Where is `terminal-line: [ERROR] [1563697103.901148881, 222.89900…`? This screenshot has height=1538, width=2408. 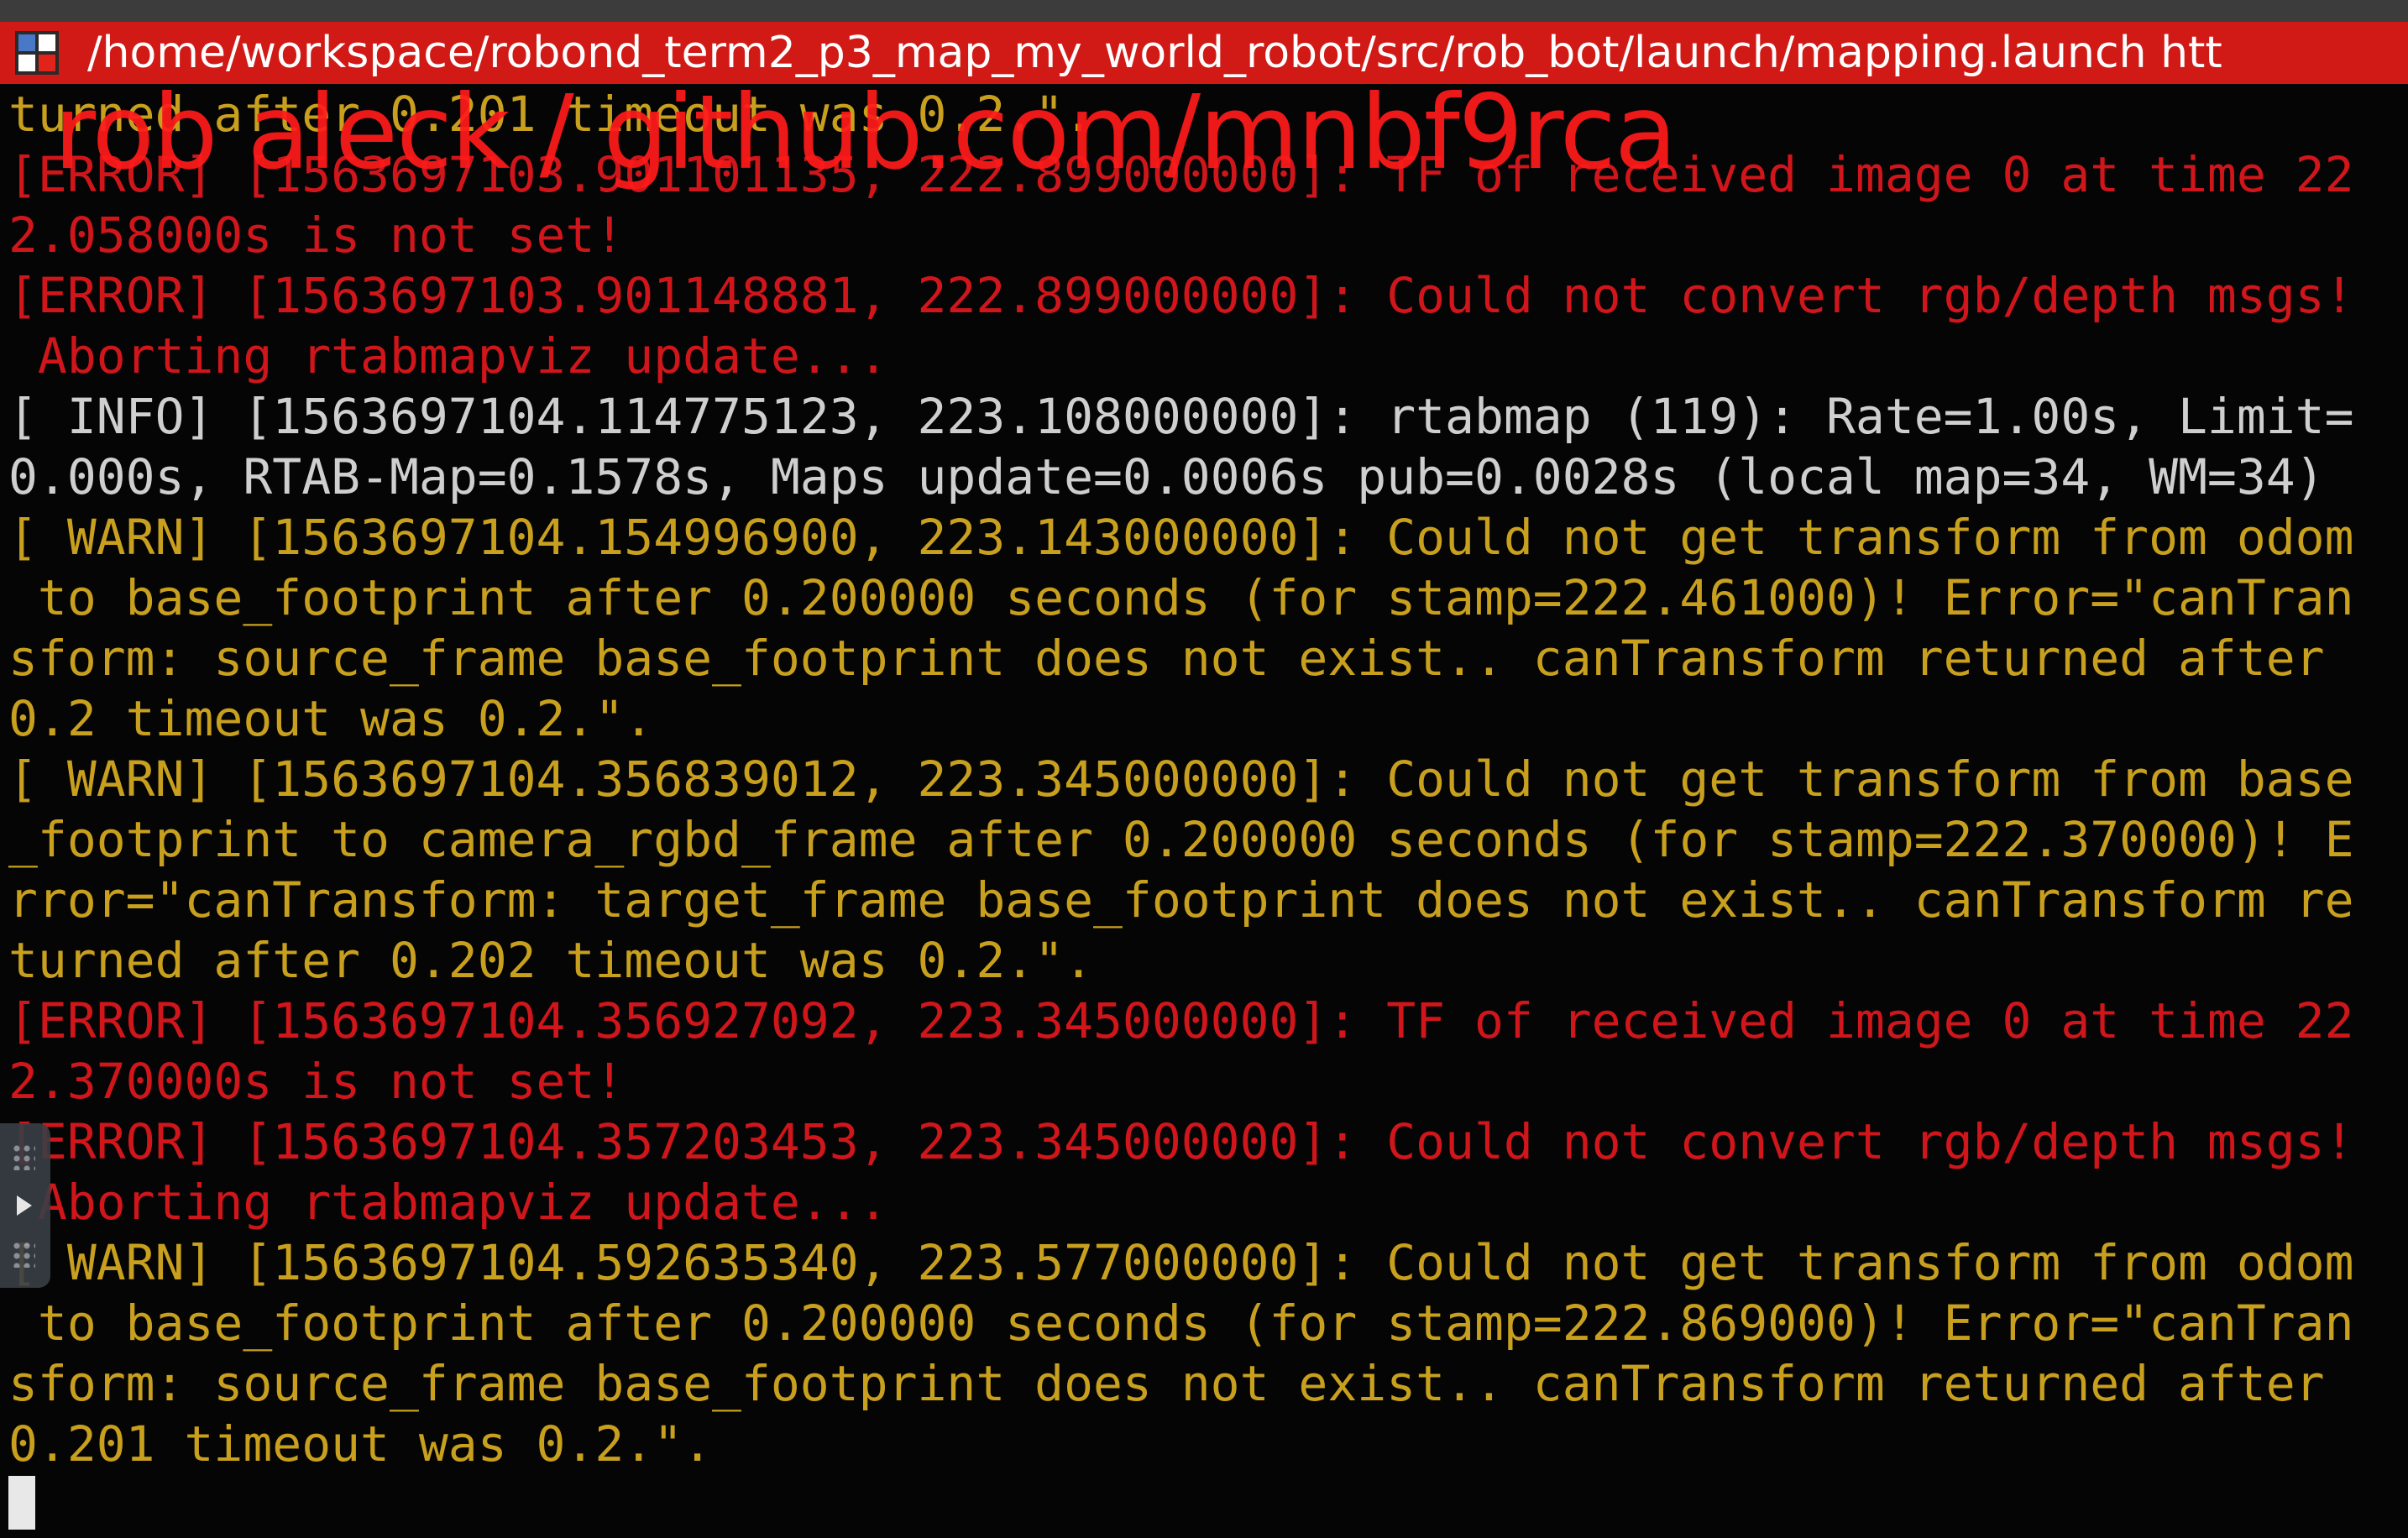 terminal-line: [ERROR] [1563697103.901148881, 222.89900… is located at coordinates (1181, 295).